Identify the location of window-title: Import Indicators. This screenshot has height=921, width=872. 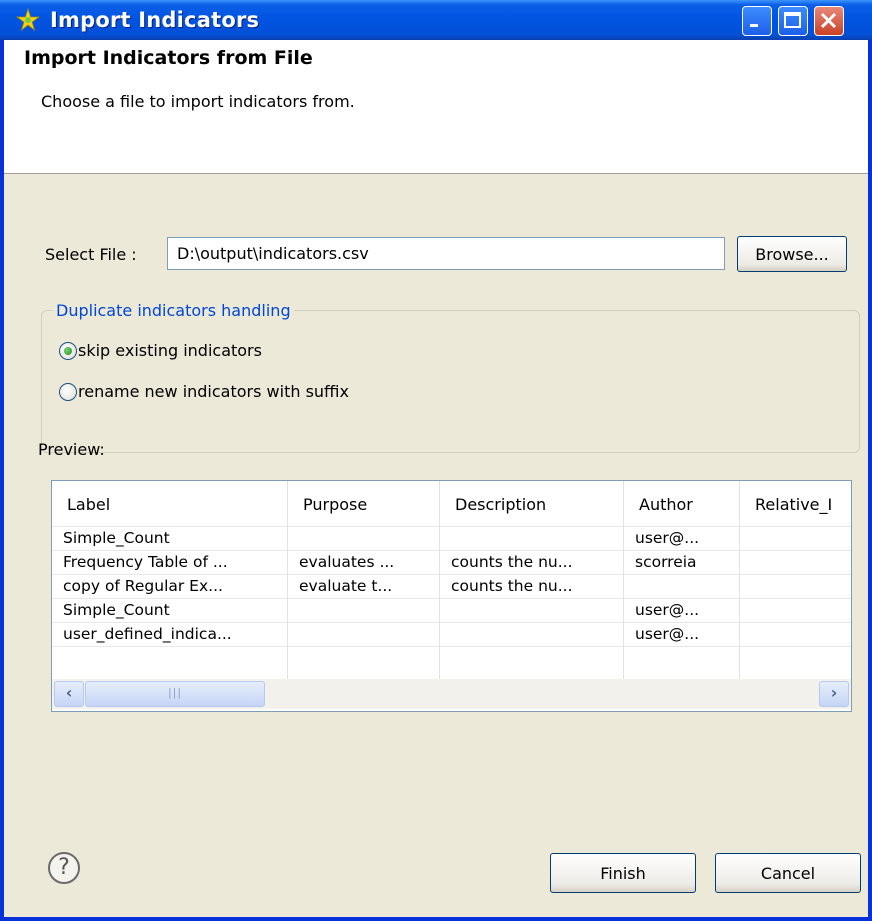
(155, 20).